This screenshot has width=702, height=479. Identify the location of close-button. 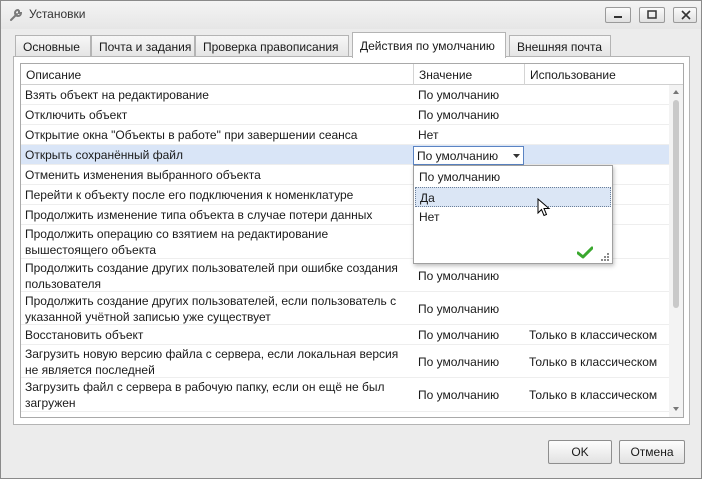
(685, 15).